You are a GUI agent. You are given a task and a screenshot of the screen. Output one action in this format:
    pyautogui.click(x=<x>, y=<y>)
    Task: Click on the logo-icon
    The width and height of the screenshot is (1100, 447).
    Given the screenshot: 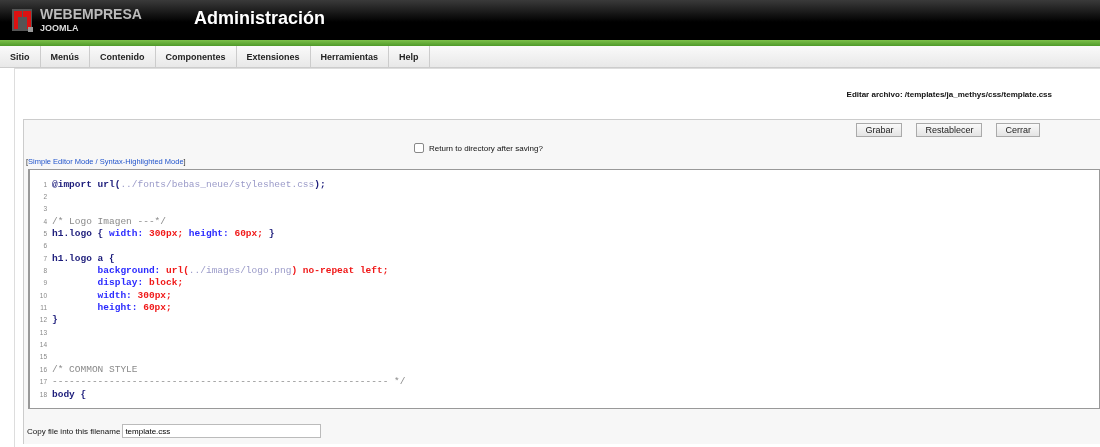 What is the action you would take?
    pyautogui.click(x=23, y=20)
    